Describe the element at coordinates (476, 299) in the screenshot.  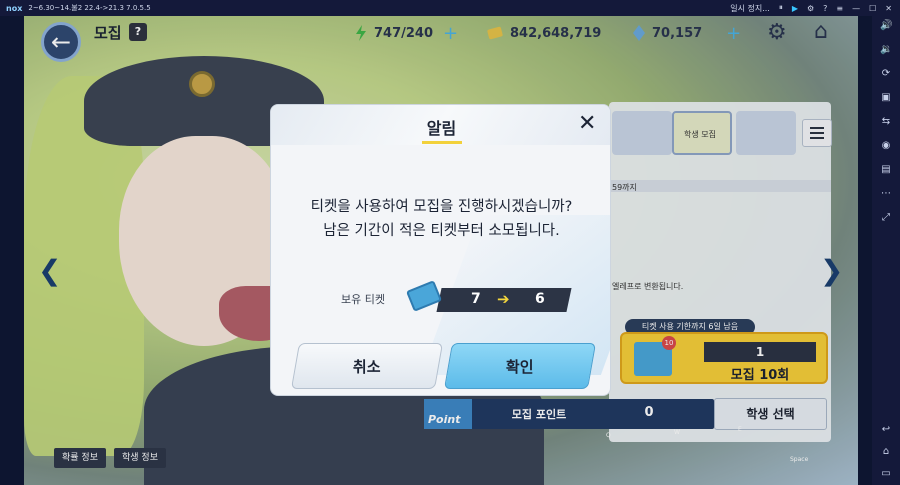
I see `ticket-count-before: 7` at that location.